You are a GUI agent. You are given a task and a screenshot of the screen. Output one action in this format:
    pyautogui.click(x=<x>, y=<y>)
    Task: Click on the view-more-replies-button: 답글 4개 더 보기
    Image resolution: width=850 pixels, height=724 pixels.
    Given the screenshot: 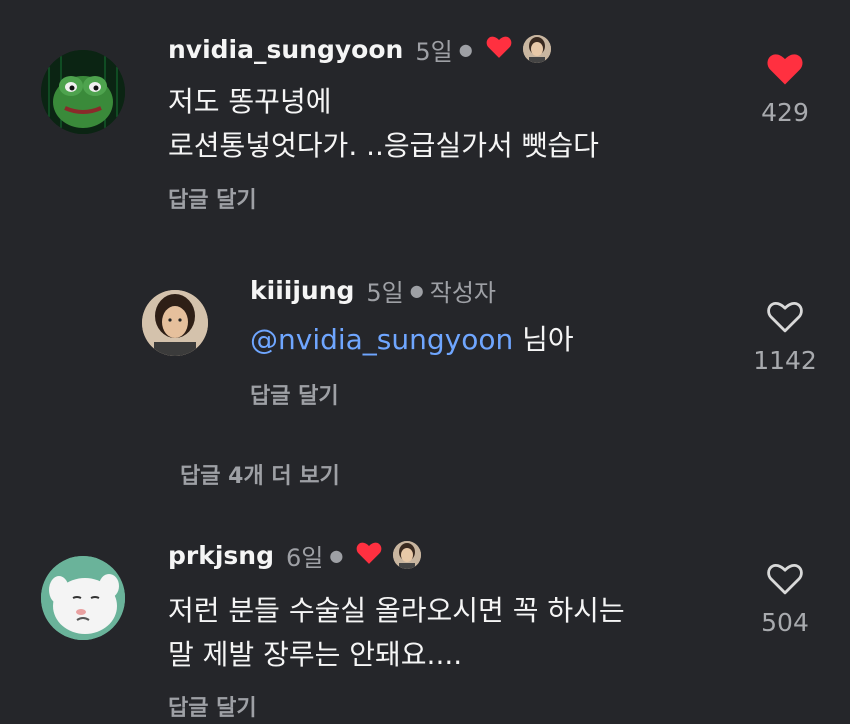 What is the action you would take?
    pyautogui.click(x=260, y=474)
    